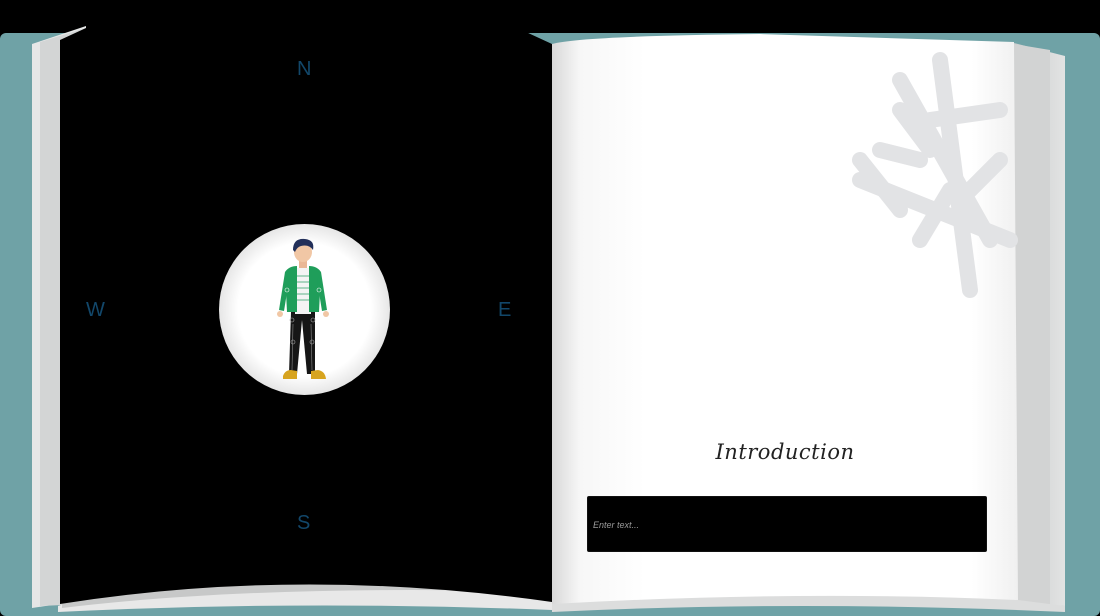  I want to click on person-avatar-icon, so click(303, 308).